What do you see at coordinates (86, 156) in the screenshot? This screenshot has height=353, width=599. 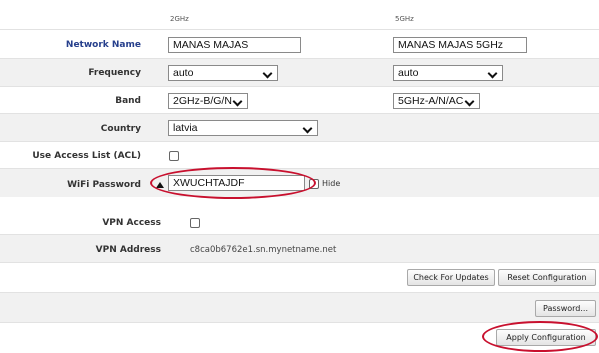 I see `acl-label: Use Access List (ACL)` at bounding box center [86, 156].